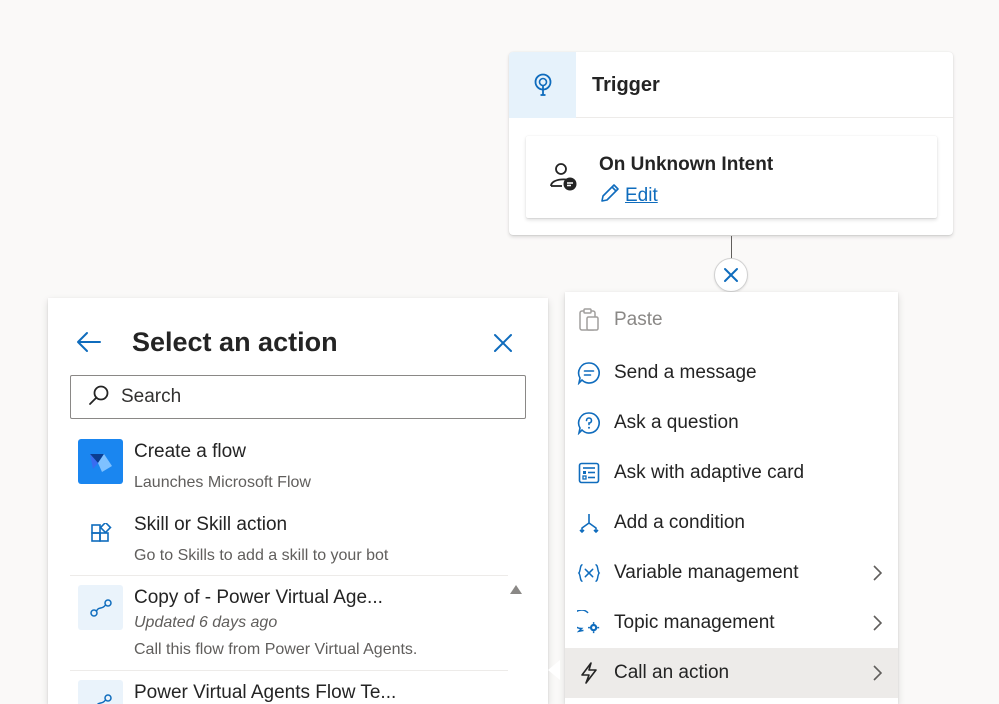  What do you see at coordinates (503, 345) in the screenshot?
I see `close-panel-icon` at bounding box center [503, 345].